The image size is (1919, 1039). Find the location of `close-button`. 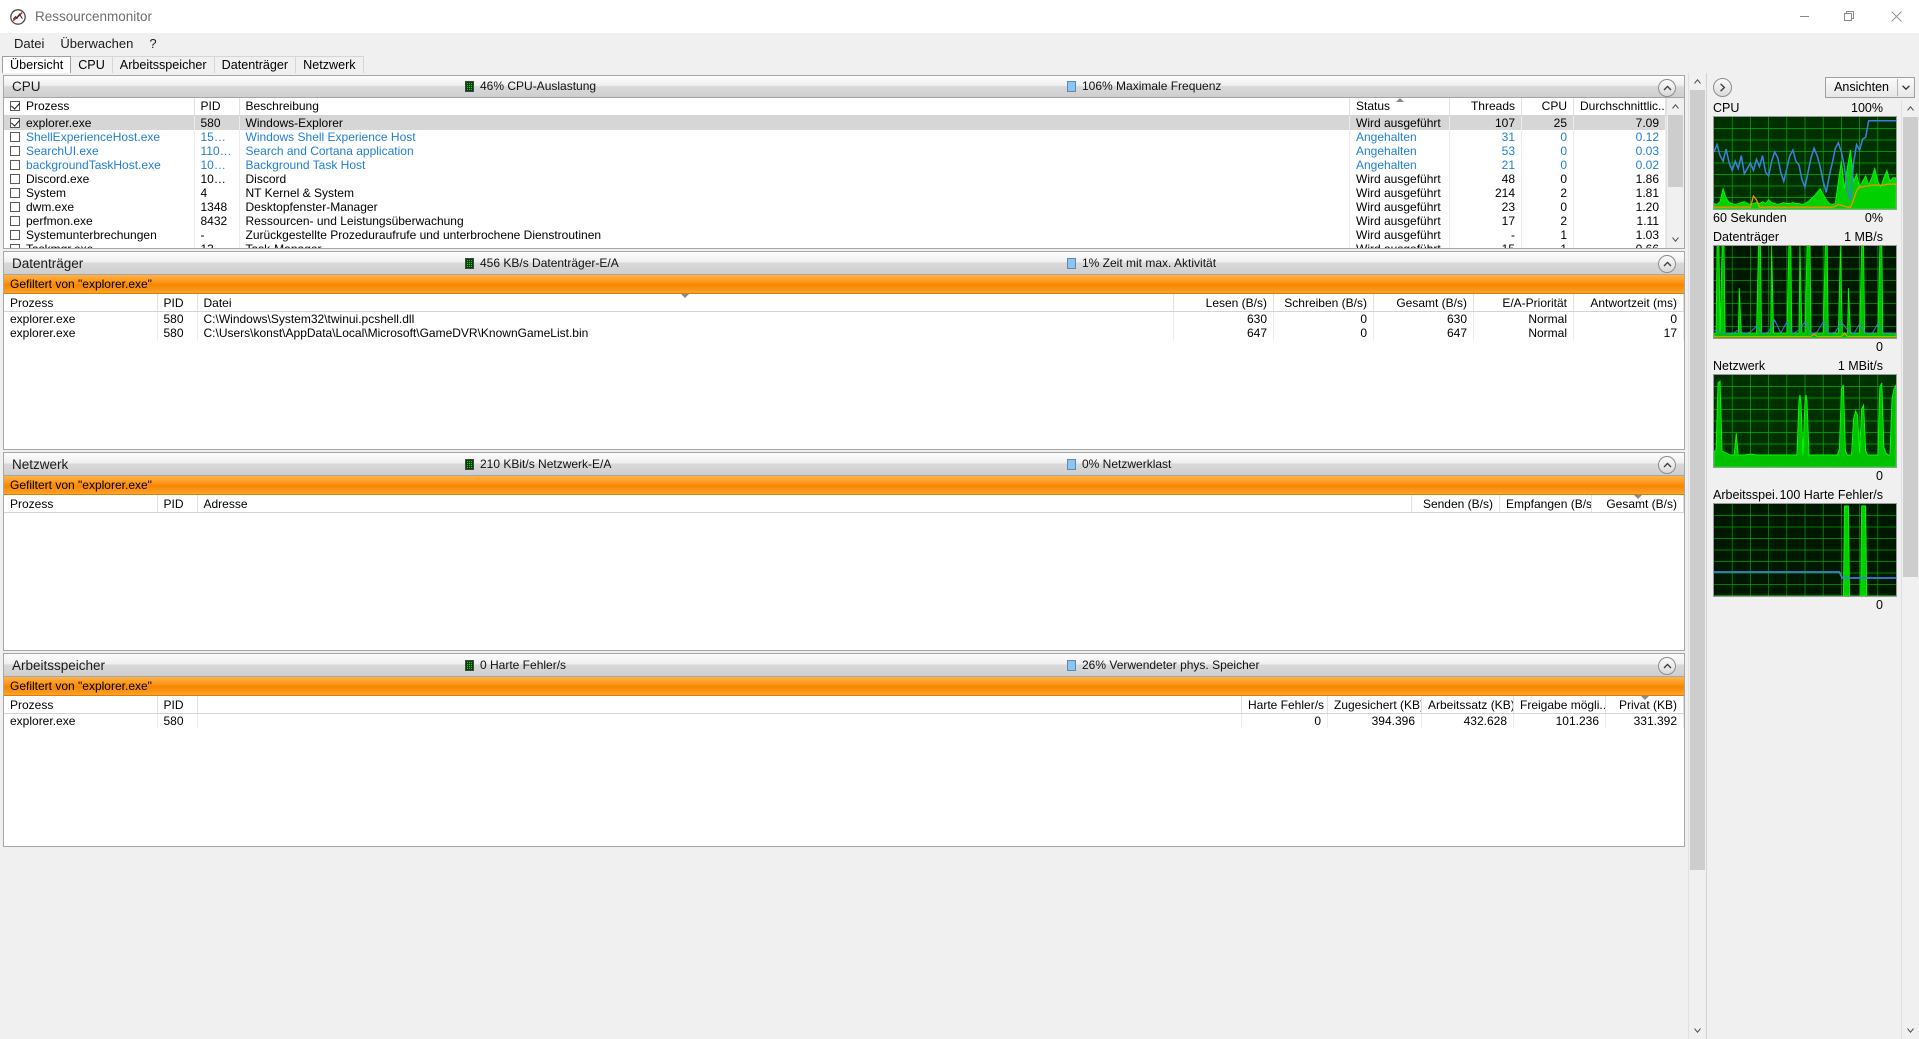

close-button is located at coordinates (1896, 16).